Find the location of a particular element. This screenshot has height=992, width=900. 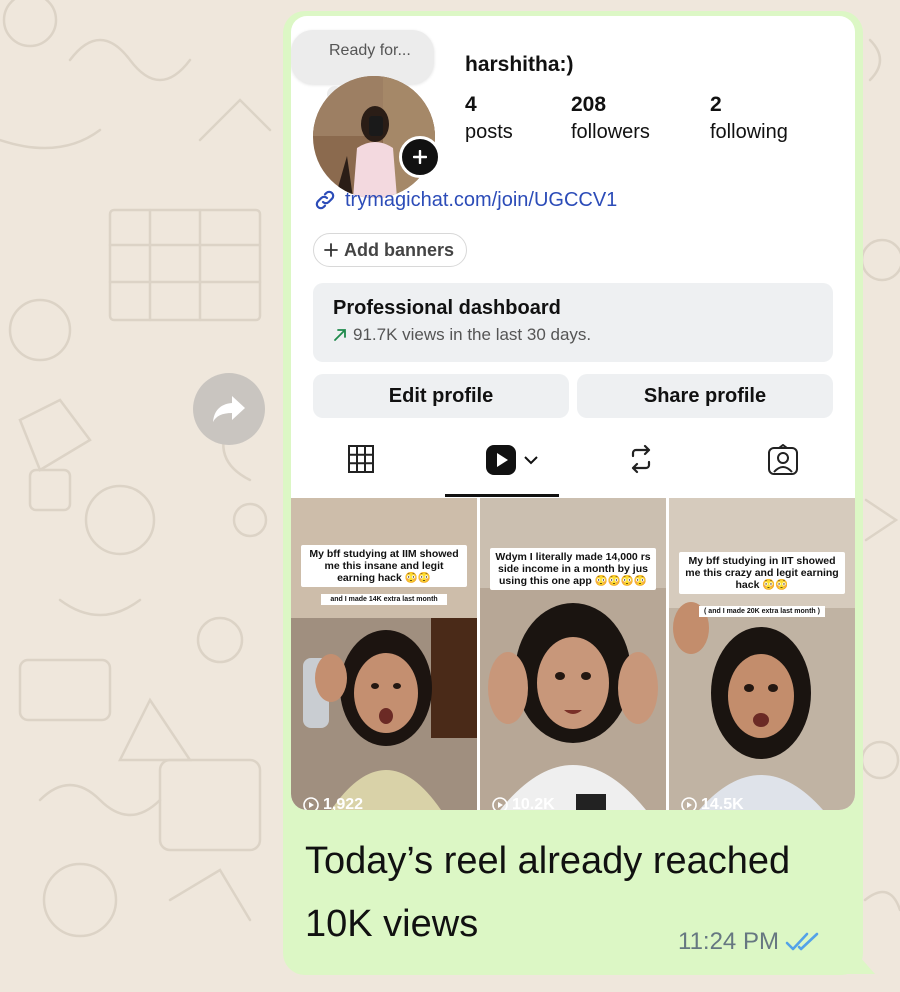

profile-username: harshitha:) is located at coordinates (519, 64).